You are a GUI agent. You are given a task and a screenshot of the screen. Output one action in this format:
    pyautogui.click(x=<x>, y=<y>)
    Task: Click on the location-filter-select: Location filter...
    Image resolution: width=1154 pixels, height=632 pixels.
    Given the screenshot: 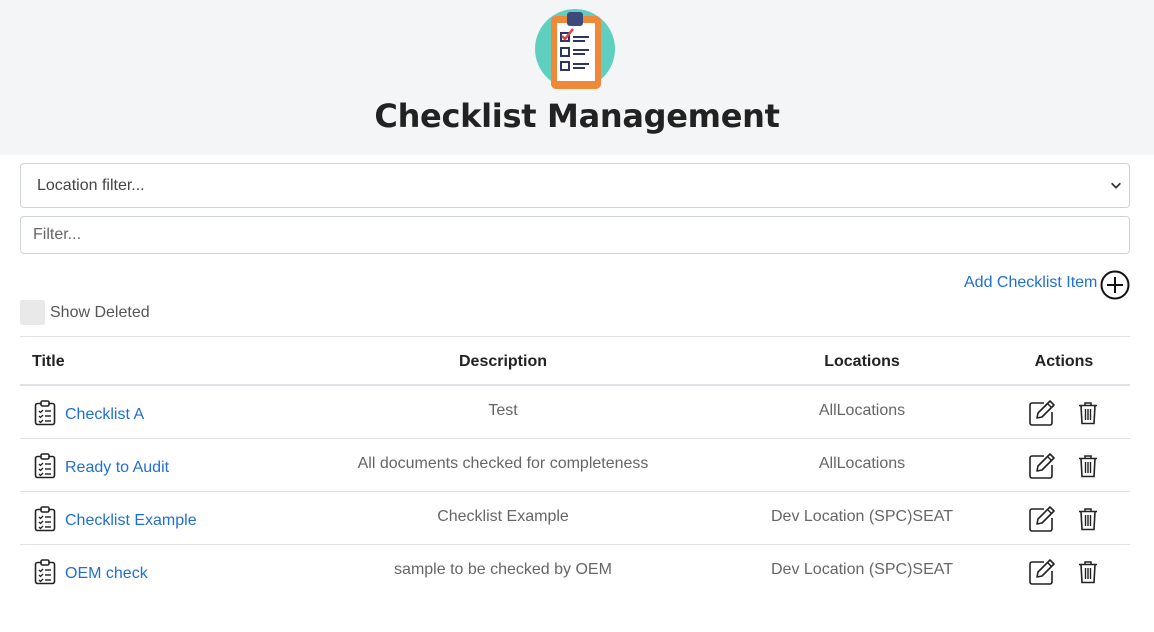 What is the action you would take?
    pyautogui.click(x=575, y=185)
    